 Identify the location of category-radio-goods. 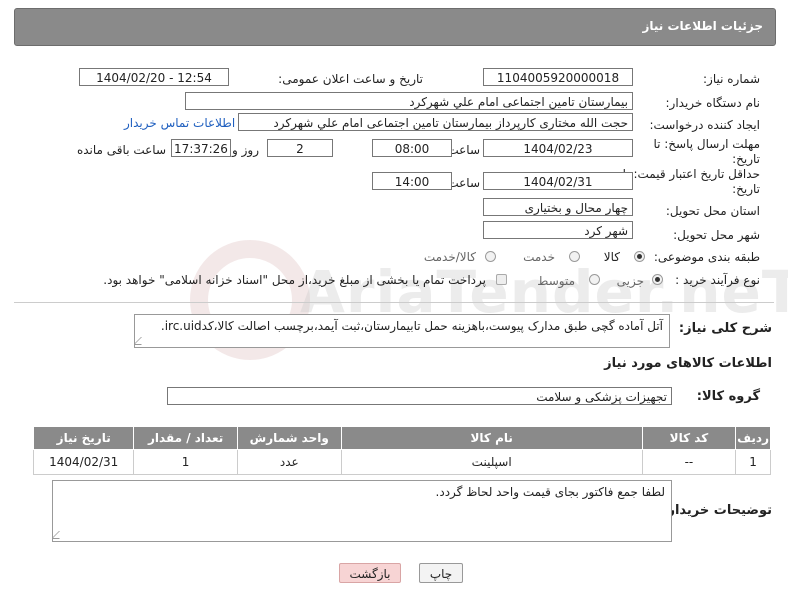
(639, 256).